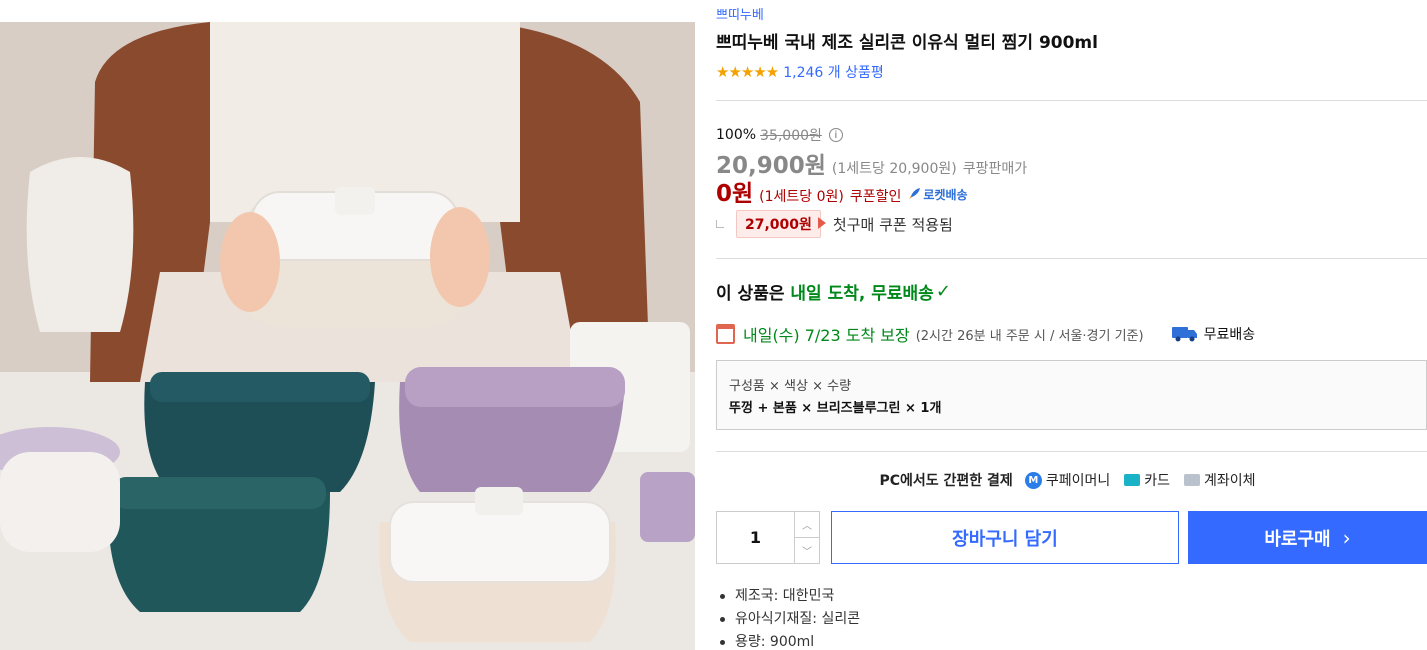 This screenshot has width=1427, height=650. I want to click on option-label: 구성품 × 색상 × 수량, so click(790, 386).